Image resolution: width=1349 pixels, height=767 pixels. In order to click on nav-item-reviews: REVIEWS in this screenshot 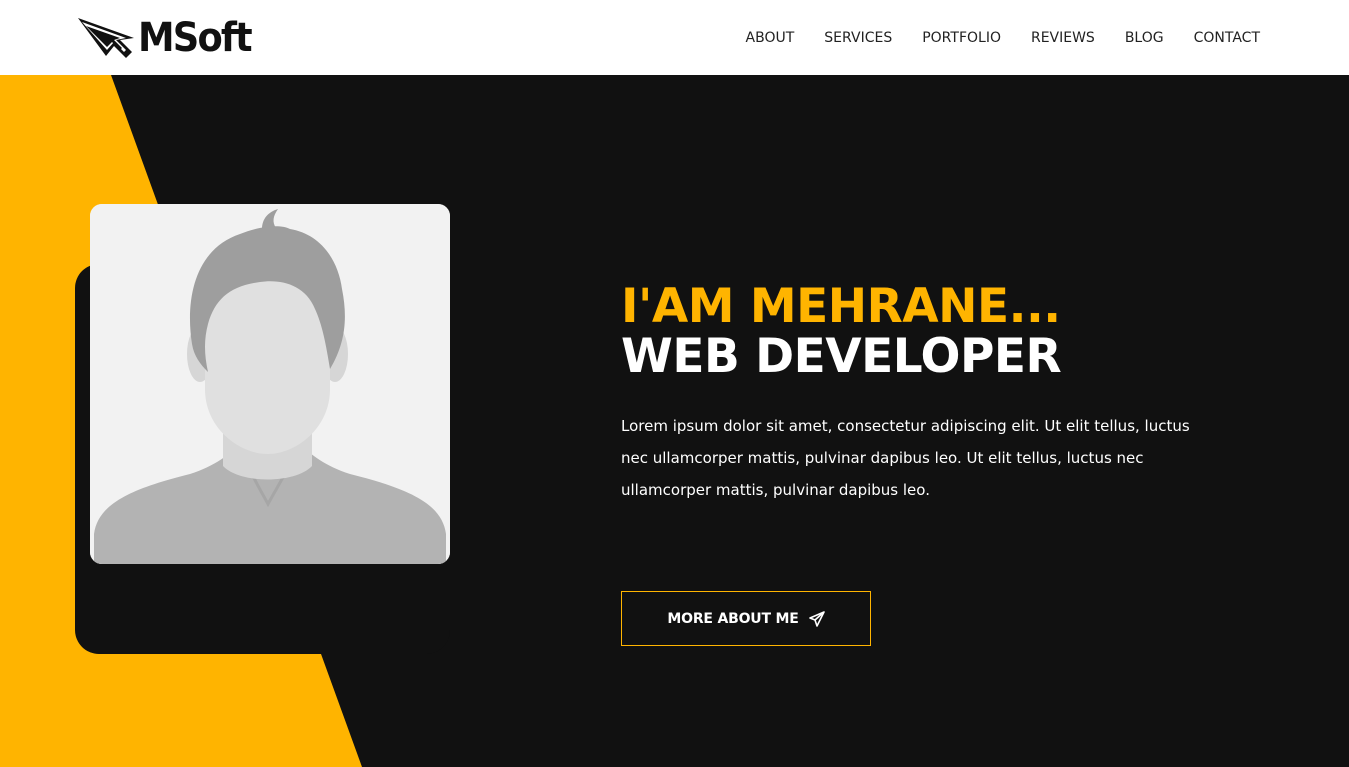, I will do `click(1063, 38)`.